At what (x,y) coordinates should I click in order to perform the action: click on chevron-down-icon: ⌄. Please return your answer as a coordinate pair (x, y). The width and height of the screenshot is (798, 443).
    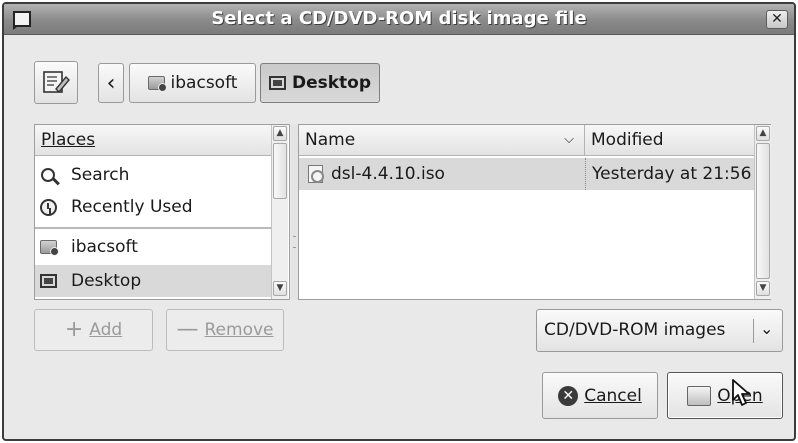
    Looking at the image, I should click on (767, 328).